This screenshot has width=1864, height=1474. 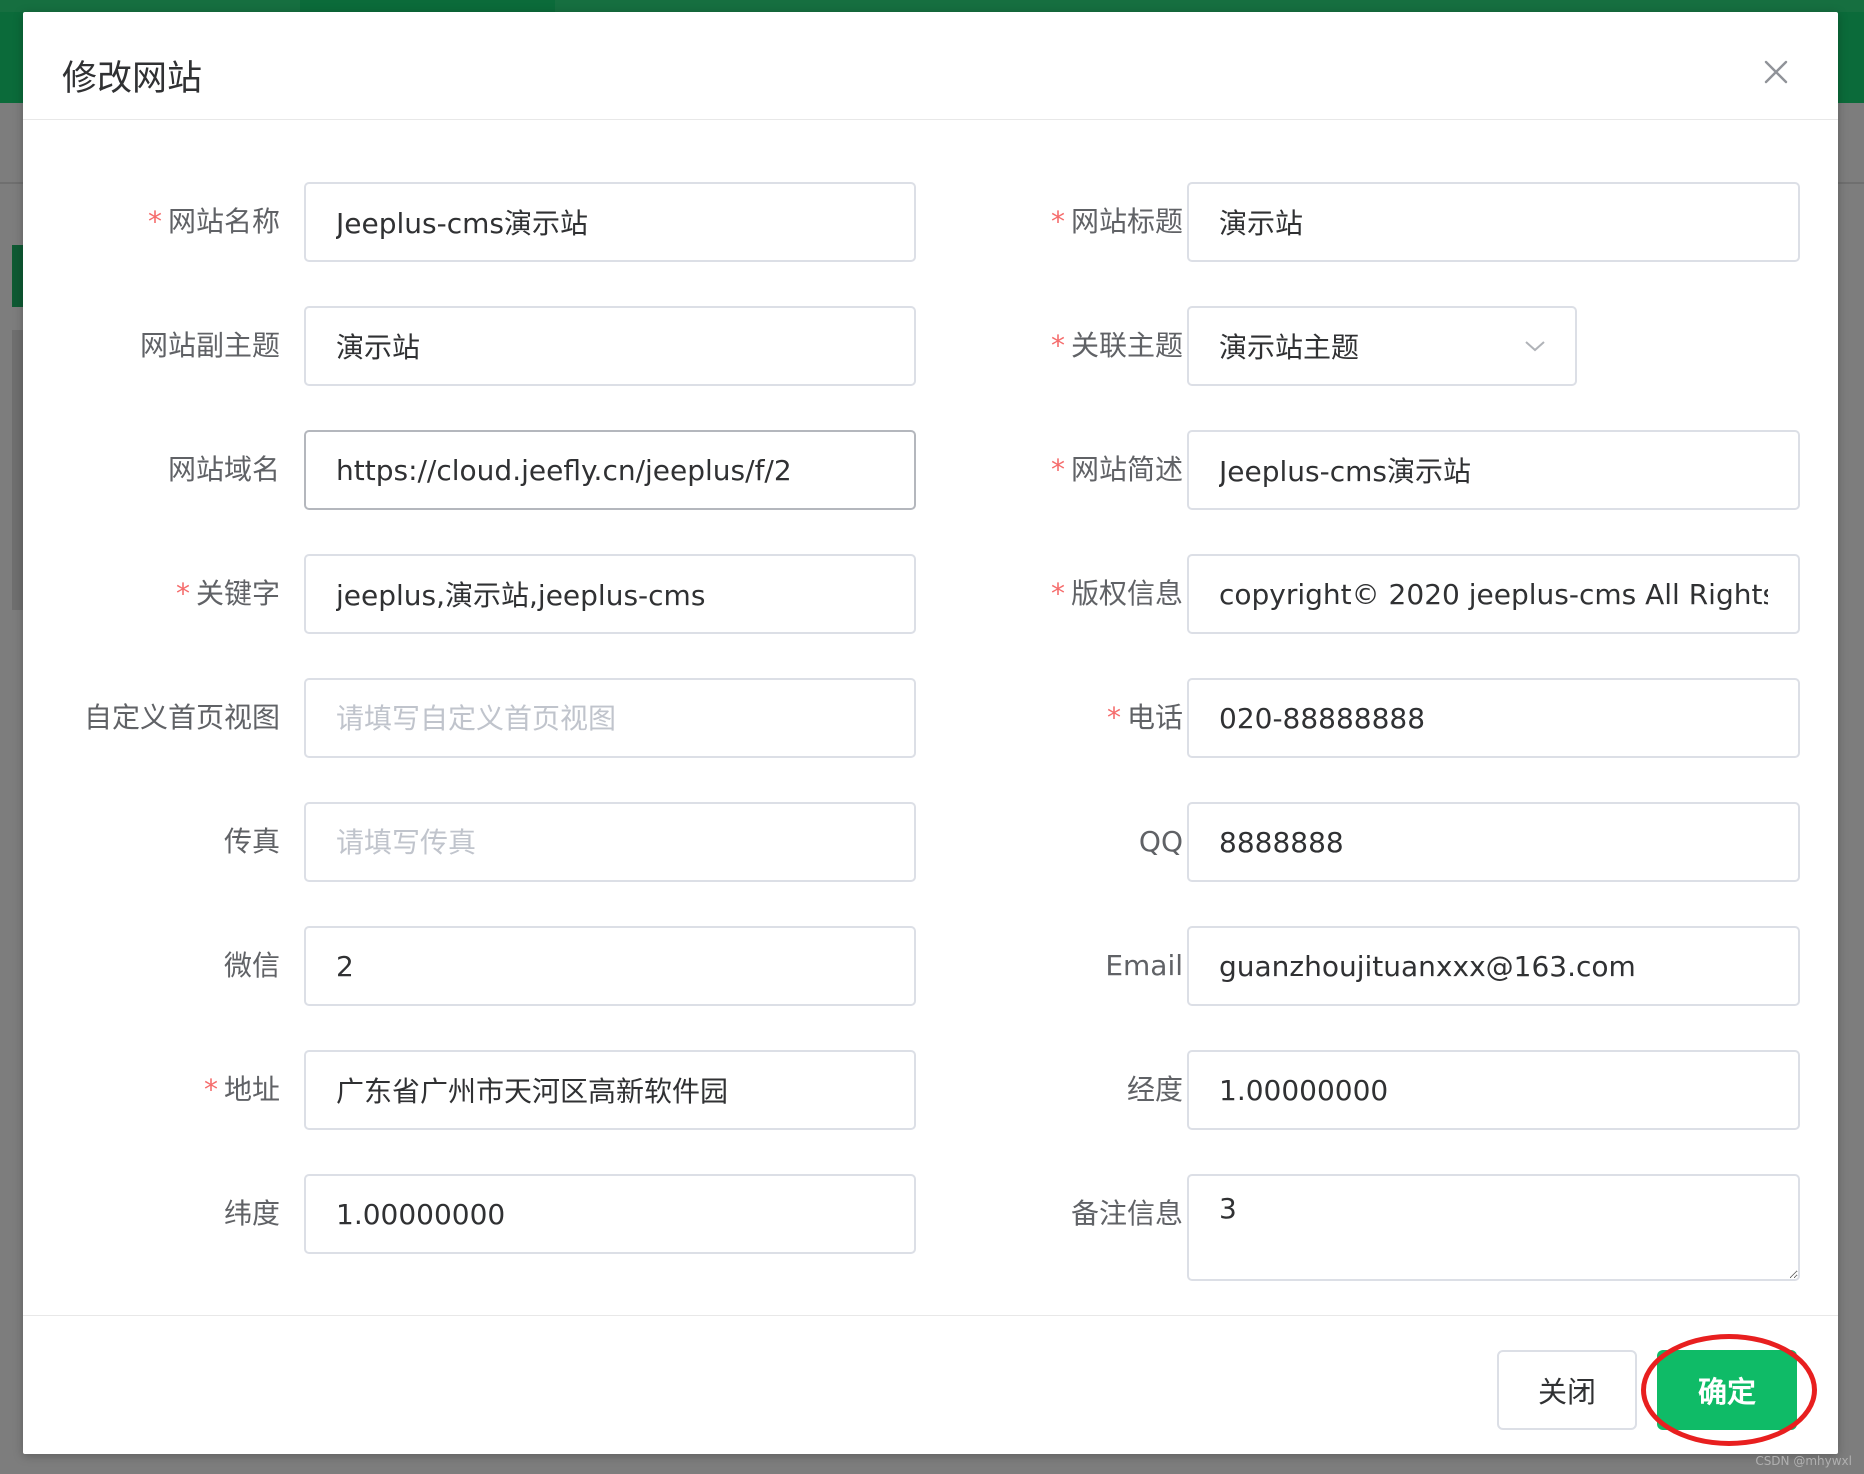 What do you see at coordinates (1116, 221) in the screenshot?
I see `site-title-label: * 网站标题` at bounding box center [1116, 221].